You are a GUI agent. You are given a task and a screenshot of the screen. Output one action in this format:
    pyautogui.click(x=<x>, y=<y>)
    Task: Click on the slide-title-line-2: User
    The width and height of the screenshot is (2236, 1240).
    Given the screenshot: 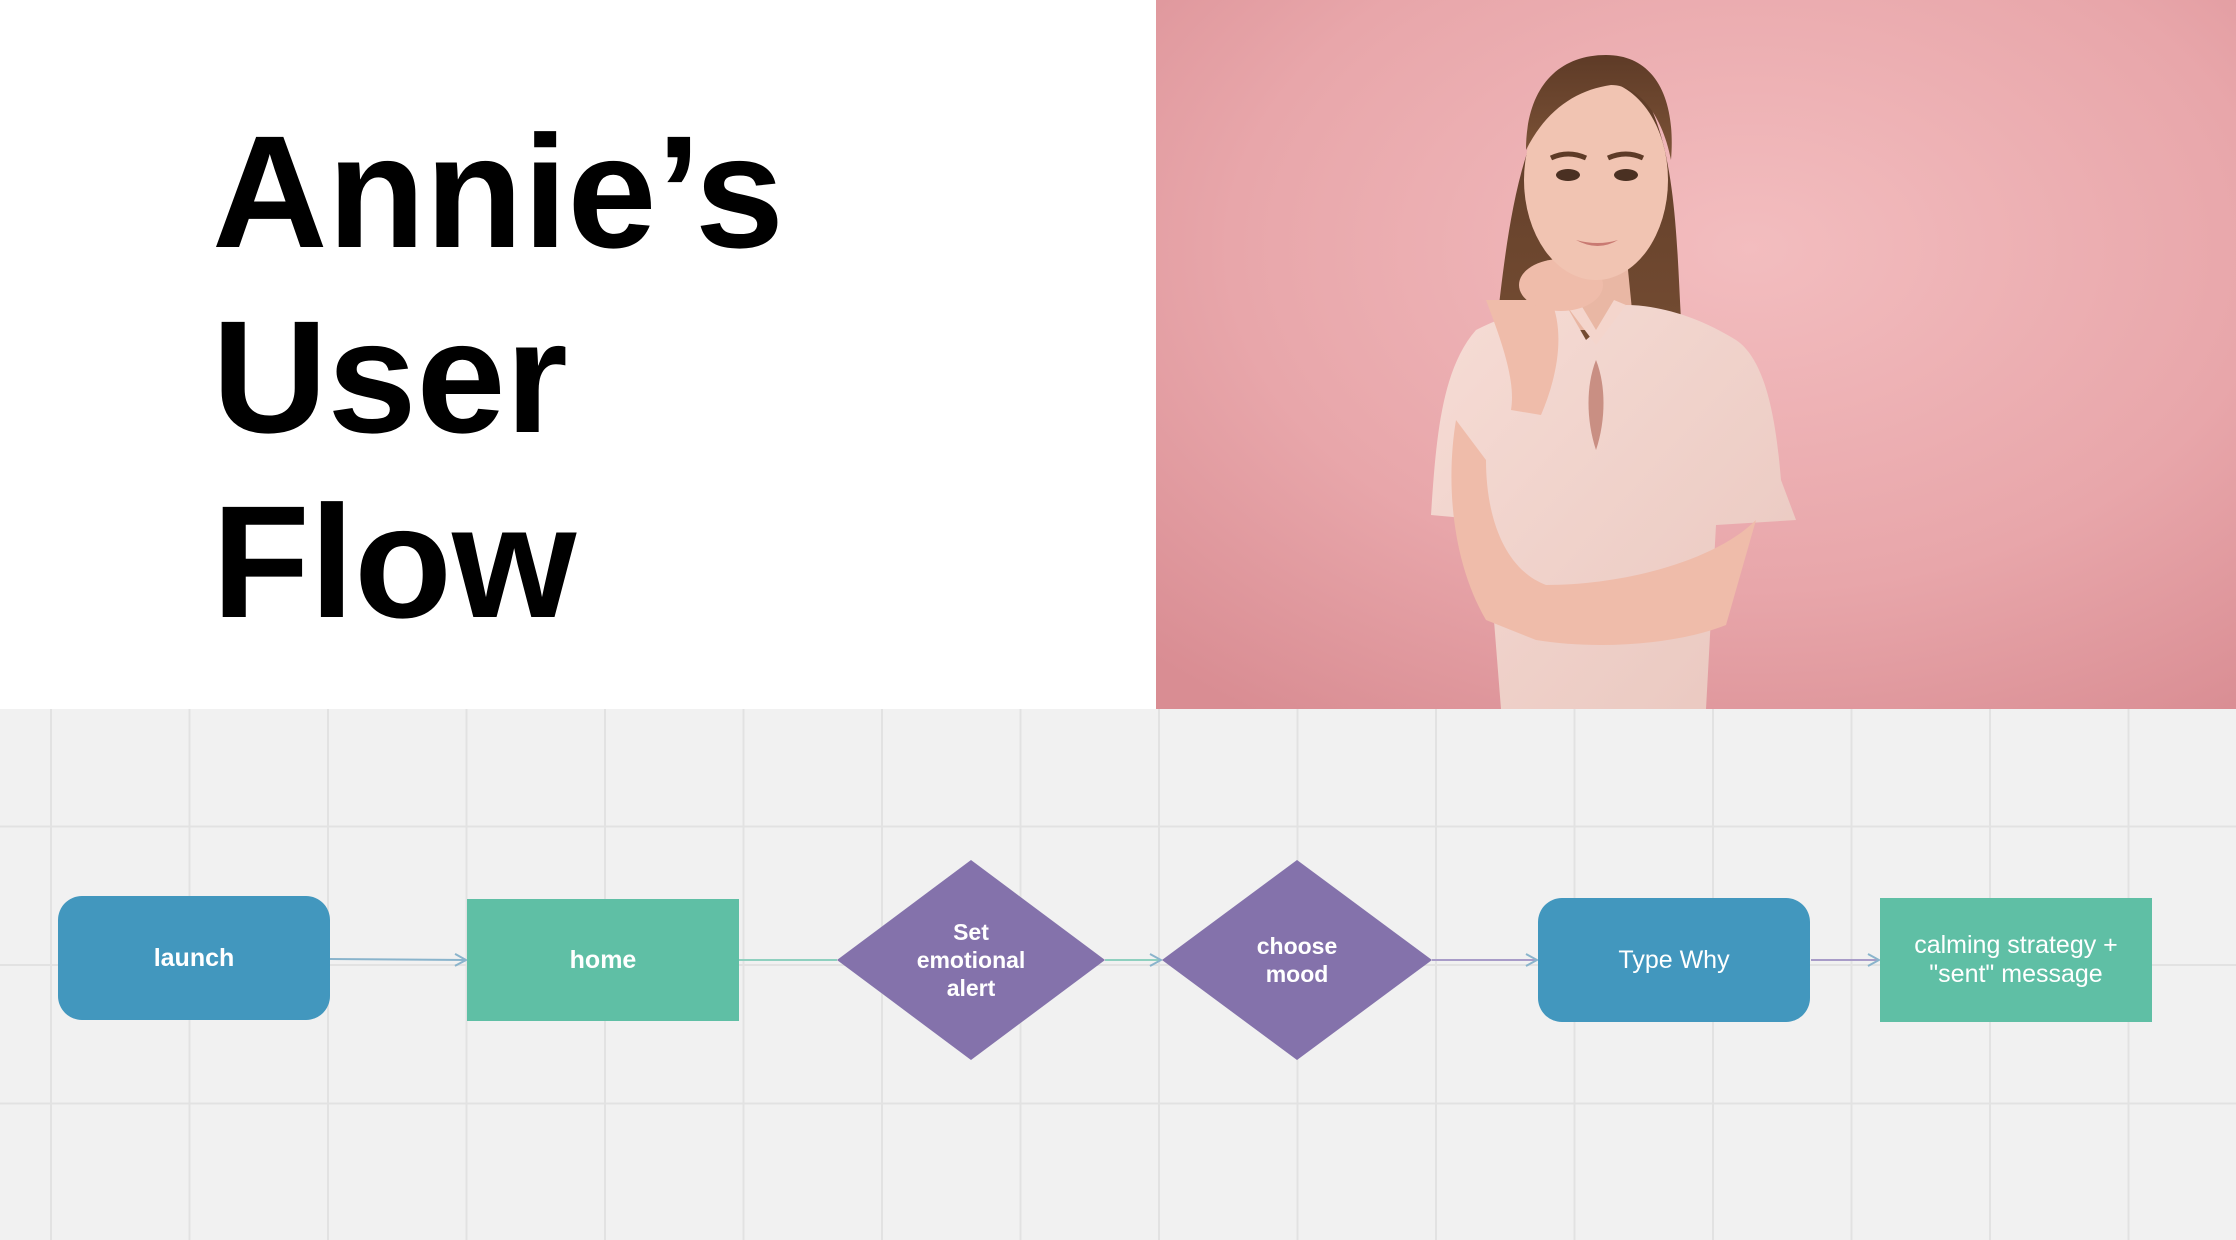 What is the action you would take?
    pyautogui.click(x=390, y=376)
    